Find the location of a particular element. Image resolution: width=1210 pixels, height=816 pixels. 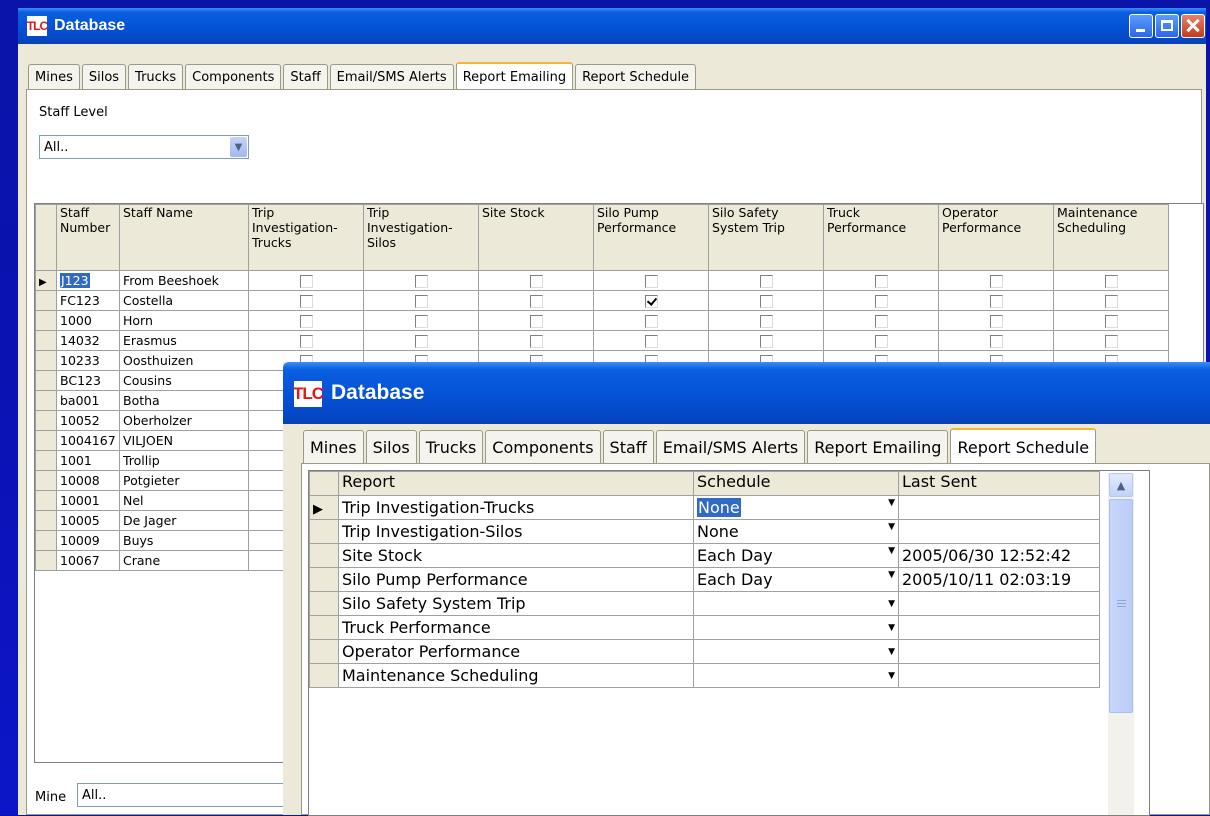

table-row: Operator Performance ▼ is located at coordinates (704, 651).